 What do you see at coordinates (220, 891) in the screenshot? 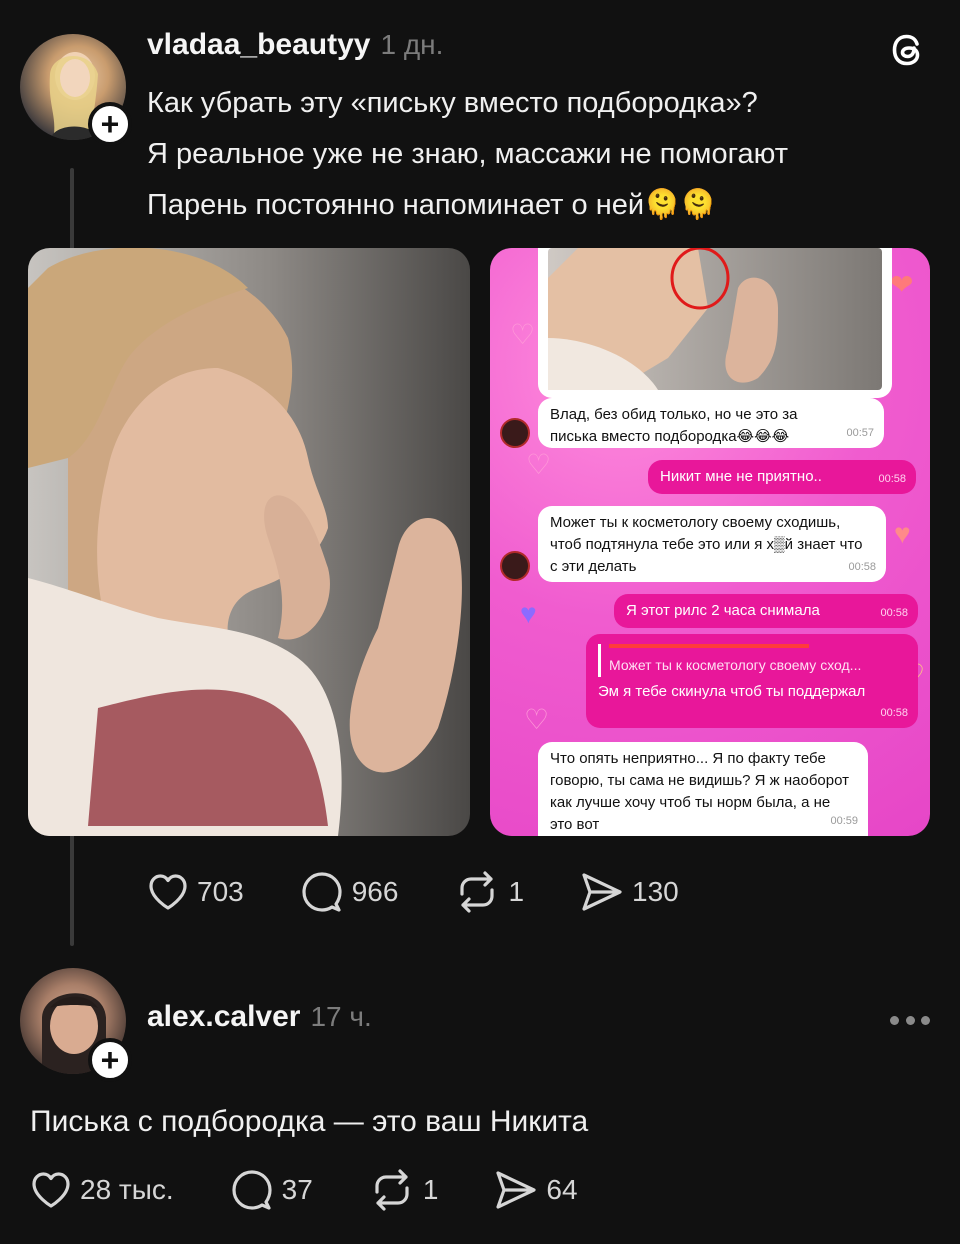
I see `like-count: 703` at bounding box center [220, 891].